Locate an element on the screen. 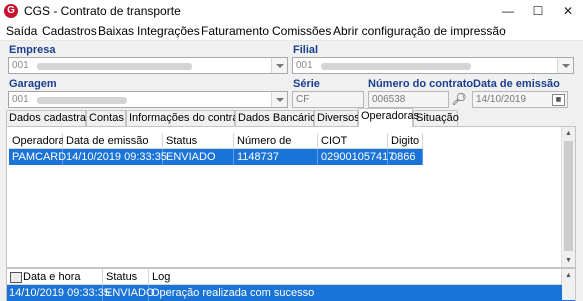 This screenshot has width=583, height=301. menu-comissoes: Comissões is located at coordinates (301, 31).